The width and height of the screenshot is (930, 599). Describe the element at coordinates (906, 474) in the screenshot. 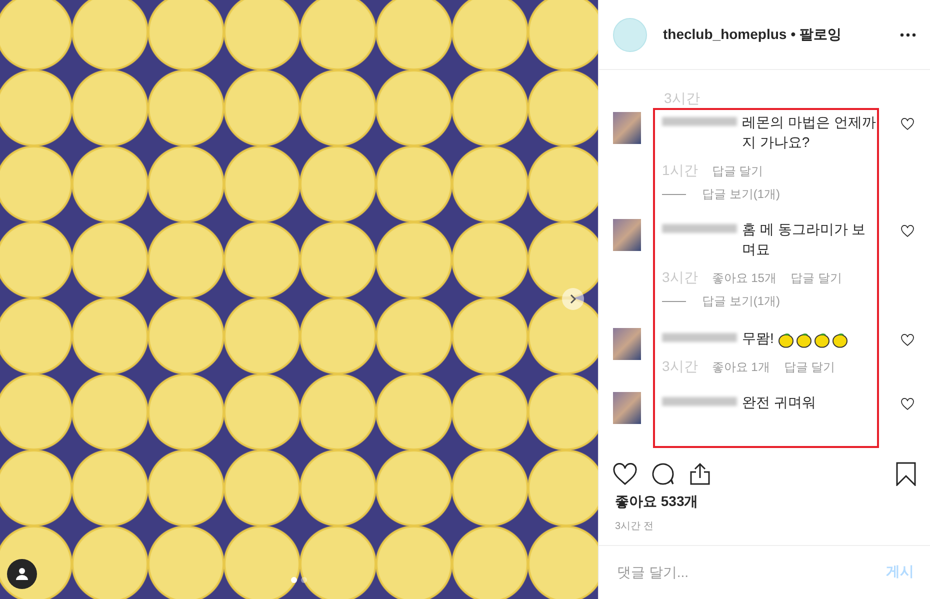

I see `bookmark-icon` at that location.